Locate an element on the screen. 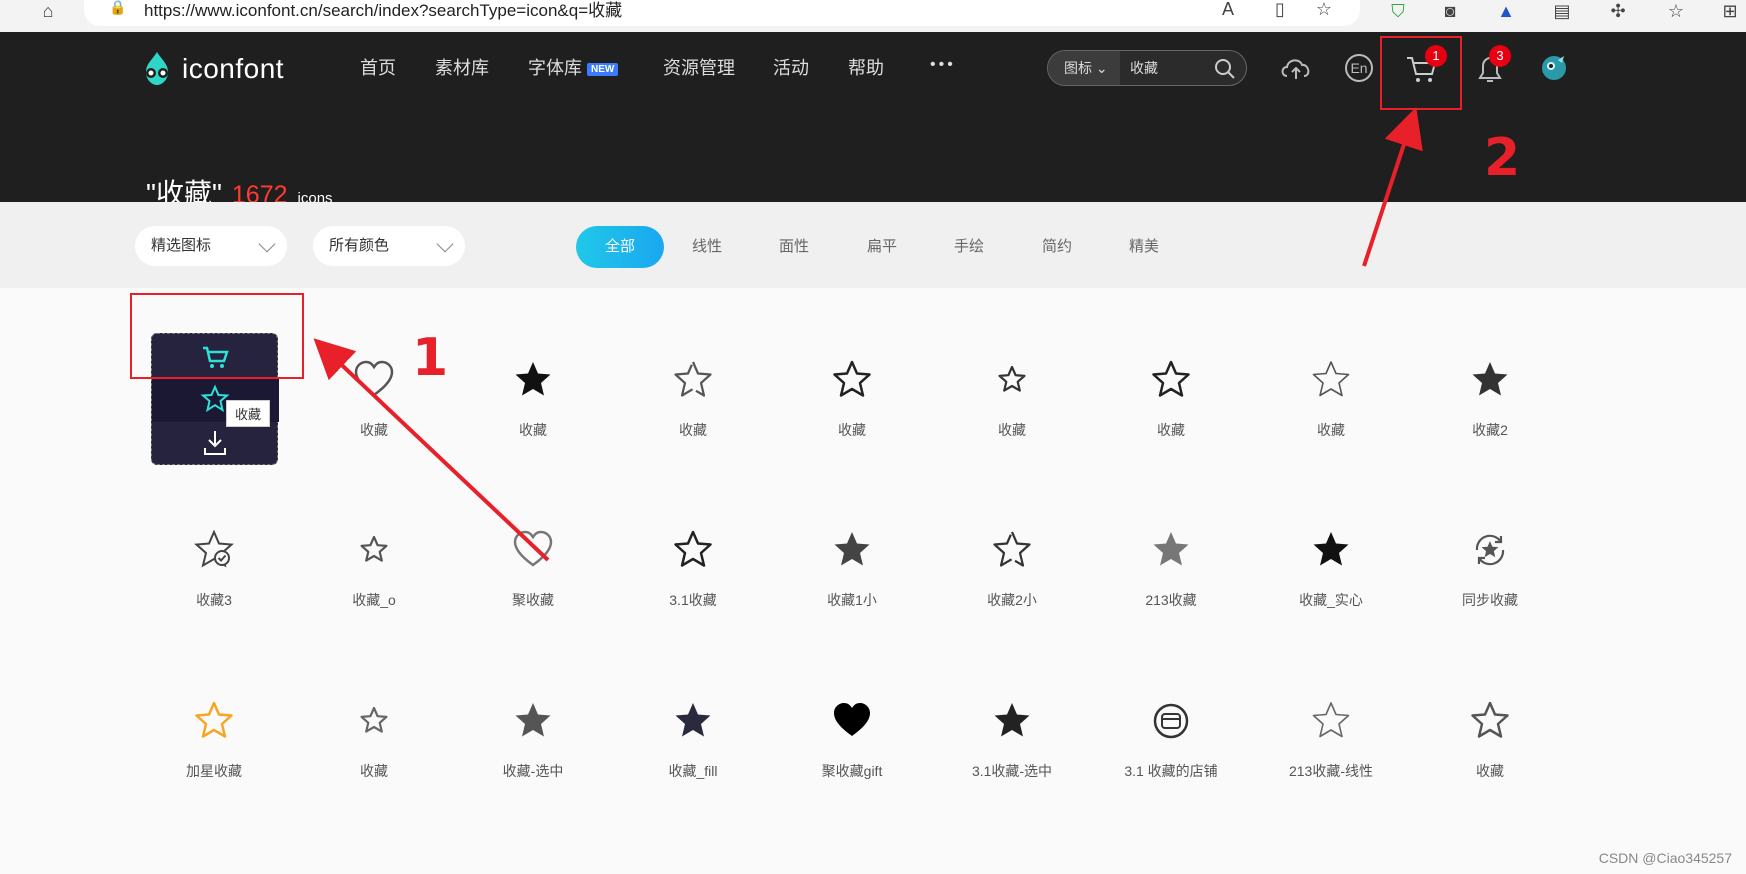 Image resolution: width=1746 pixels, height=874 pixels. annotation-label-2: 2 is located at coordinates (1502, 158).